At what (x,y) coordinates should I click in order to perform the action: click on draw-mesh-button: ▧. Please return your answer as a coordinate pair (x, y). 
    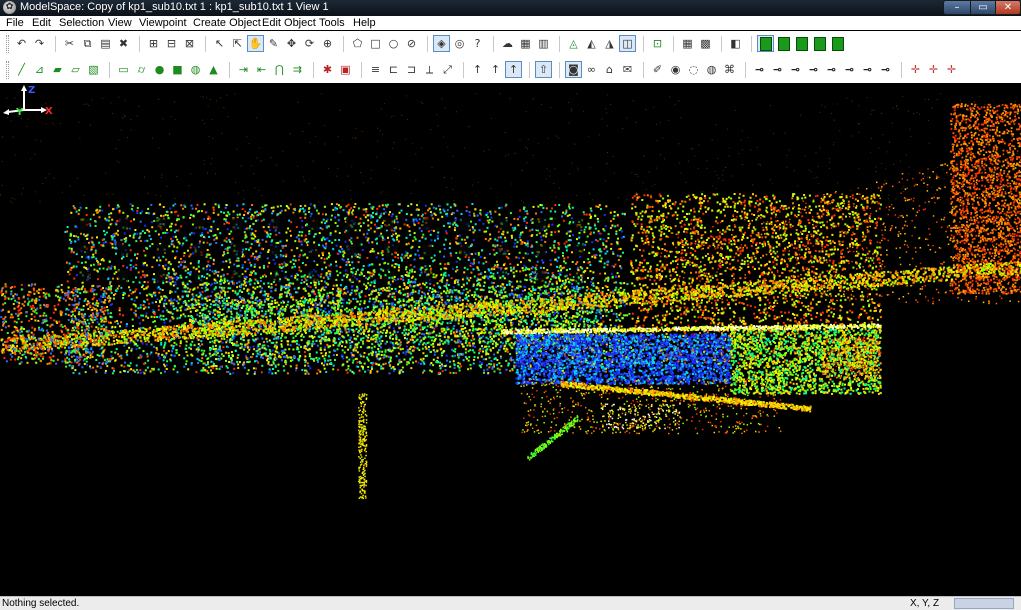
    Looking at the image, I should click on (93, 69).